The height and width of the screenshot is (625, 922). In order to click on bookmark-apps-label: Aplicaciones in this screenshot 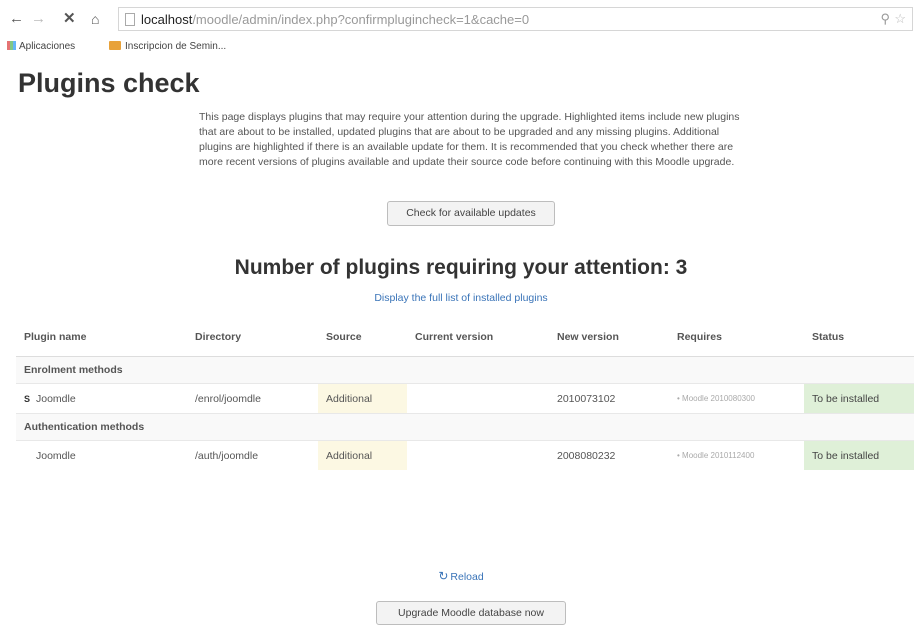, I will do `click(47, 46)`.